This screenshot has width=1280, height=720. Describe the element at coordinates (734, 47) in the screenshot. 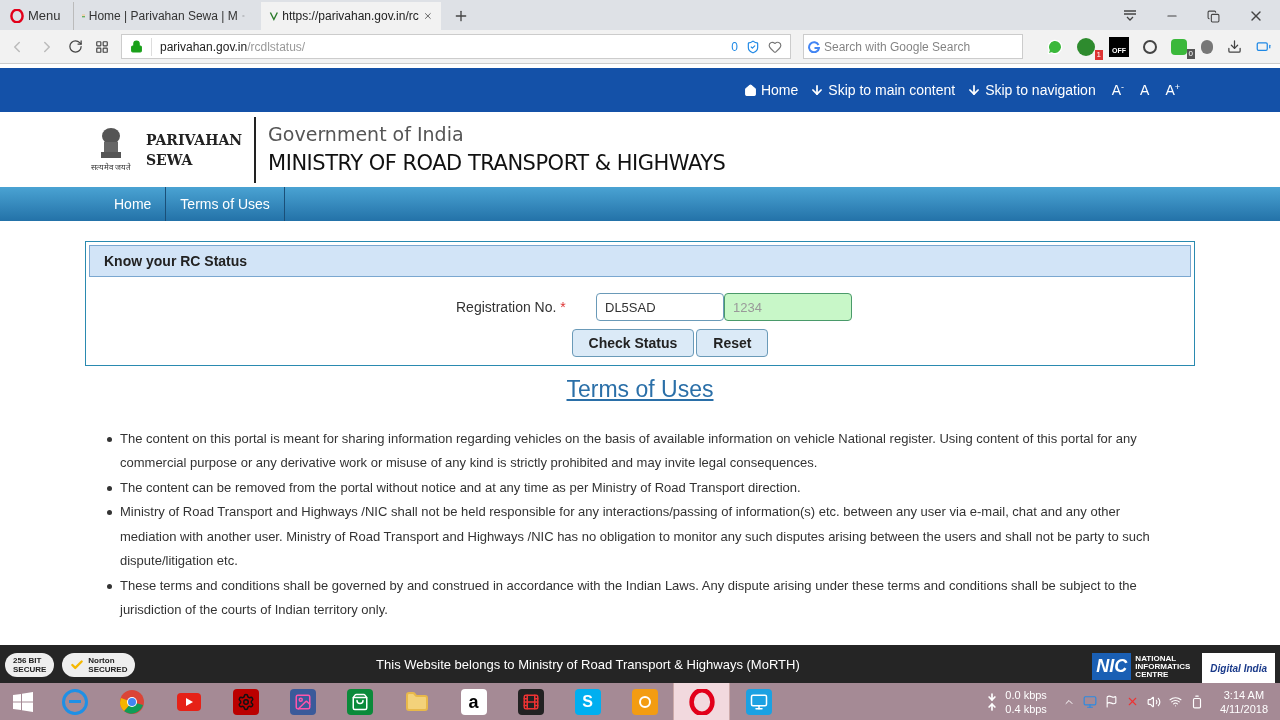

I see `blocked-count: 0` at that location.